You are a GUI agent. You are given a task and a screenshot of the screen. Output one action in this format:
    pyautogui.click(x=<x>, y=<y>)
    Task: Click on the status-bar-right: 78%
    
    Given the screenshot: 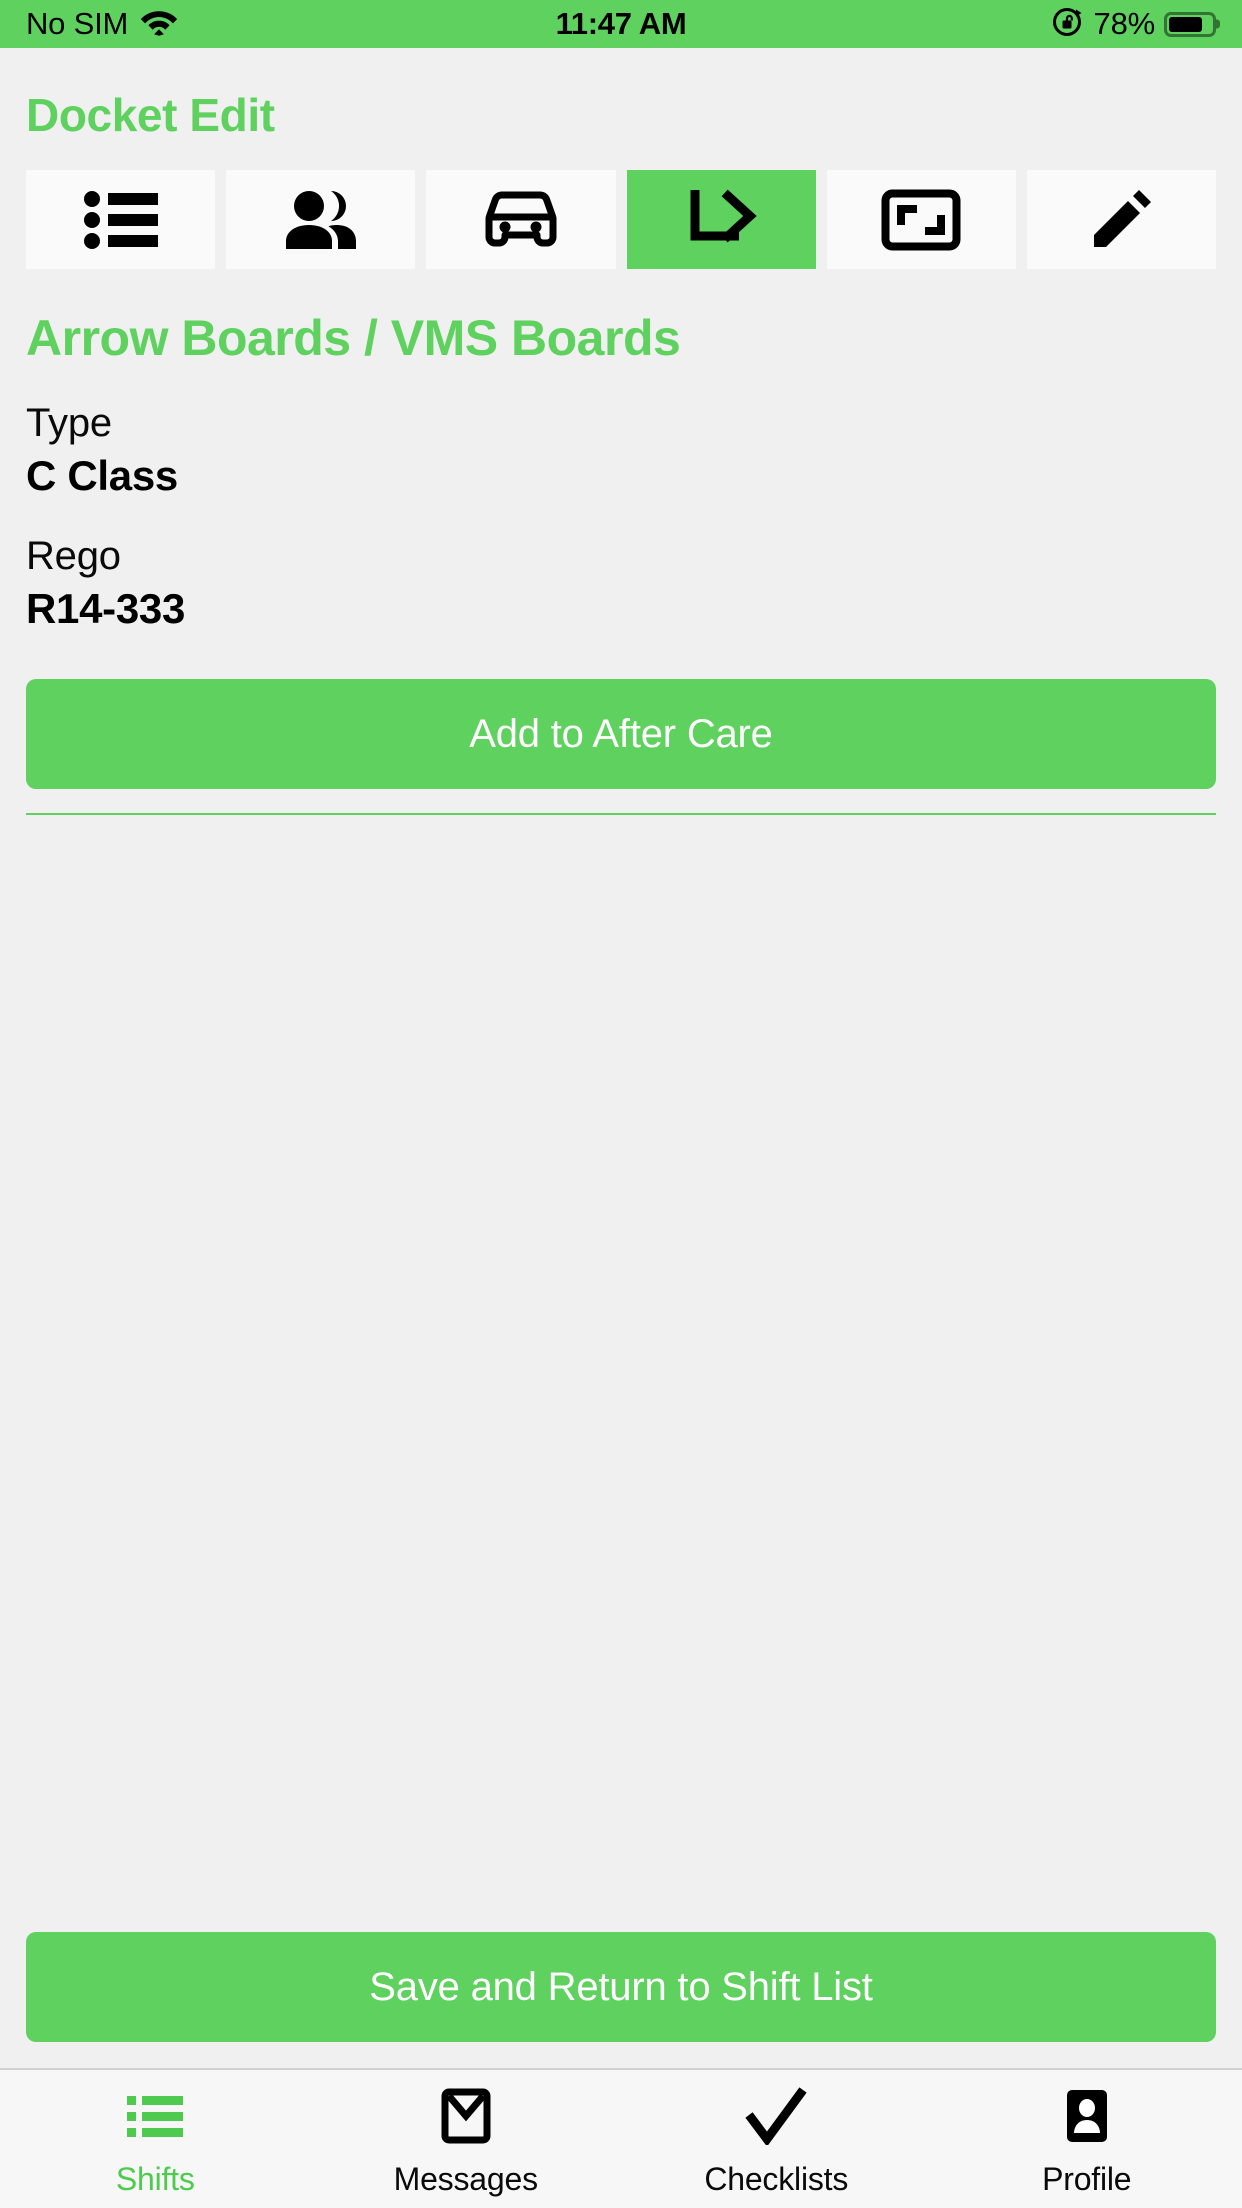 What is the action you would take?
    pyautogui.click(x=1134, y=24)
    